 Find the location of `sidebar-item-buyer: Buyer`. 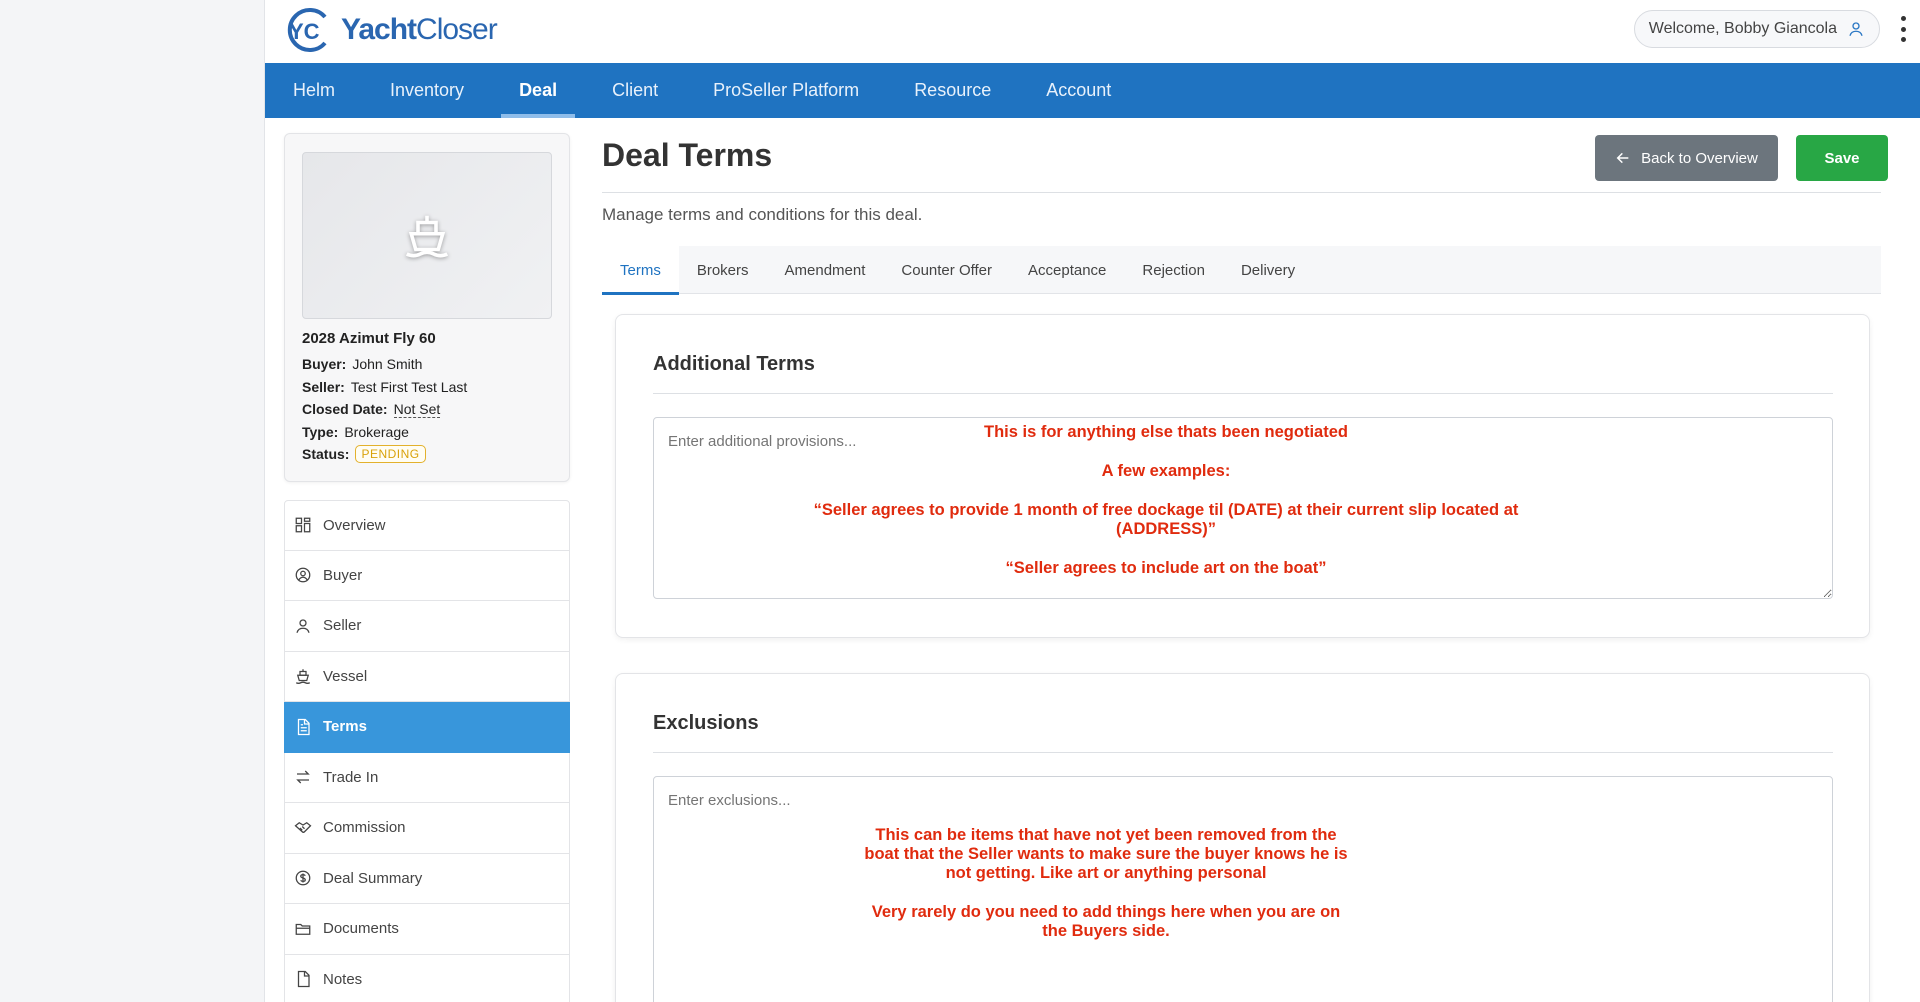

sidebar-item-buyer: Buyer is located at coordinates (427, 575).